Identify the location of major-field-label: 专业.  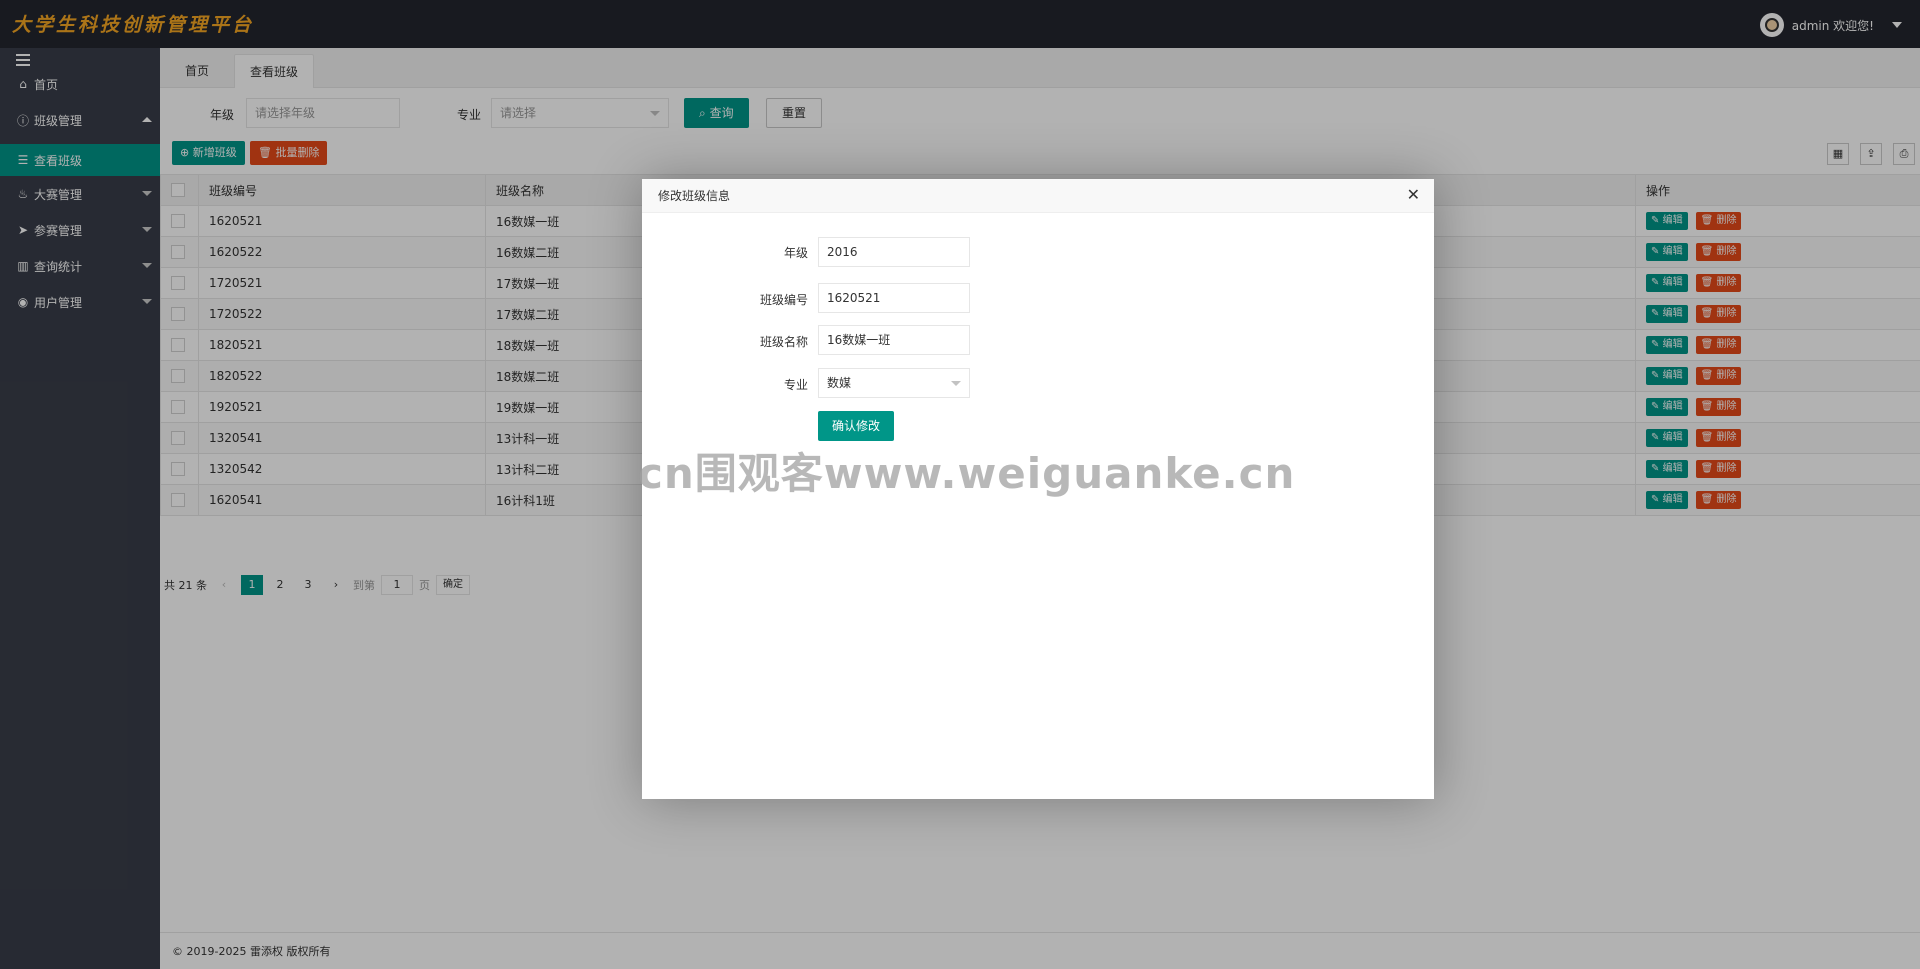
(795, 385).